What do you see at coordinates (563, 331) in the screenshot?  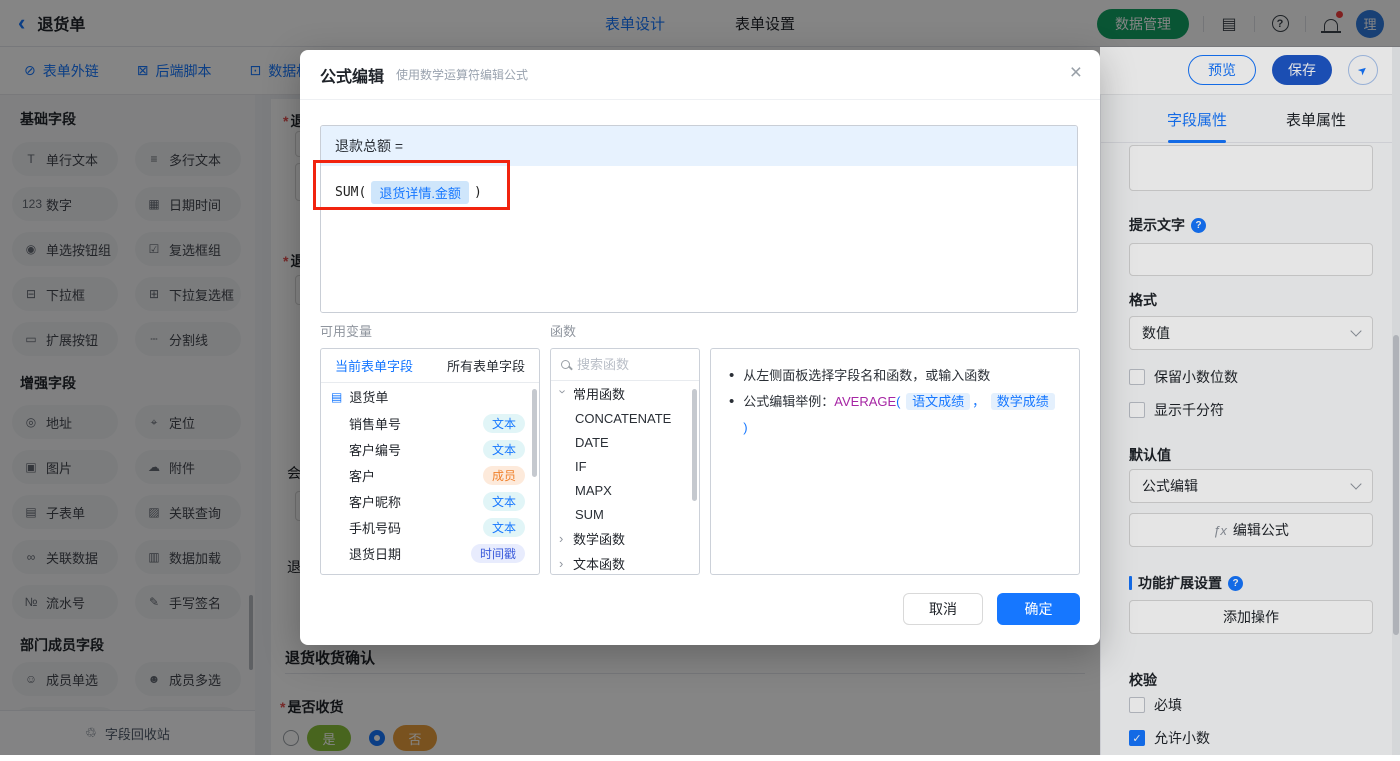 I see `functions-label: 函数` at bounding box center [563, 331].